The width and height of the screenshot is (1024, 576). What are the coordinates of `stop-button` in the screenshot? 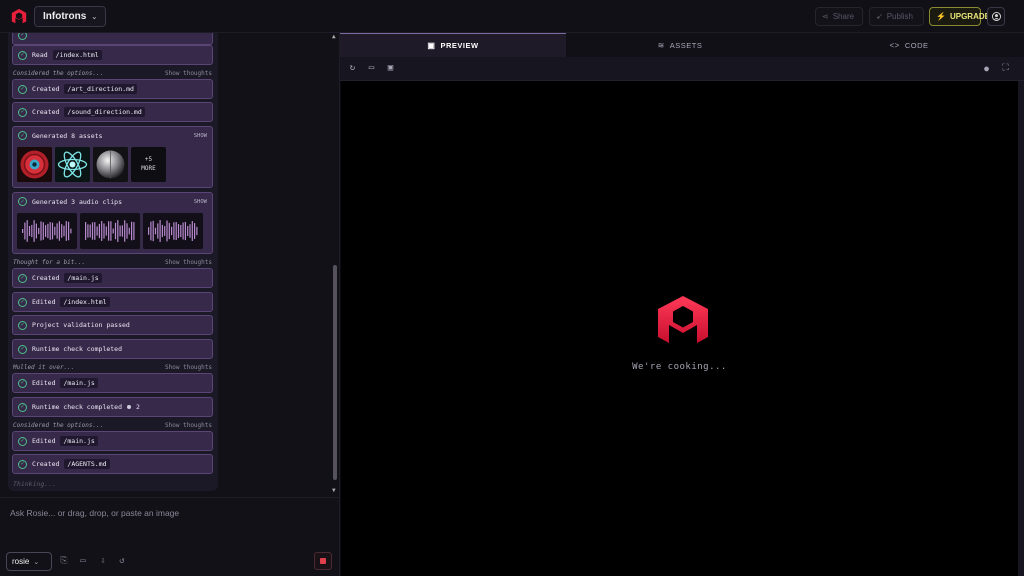 It's located at (323, 561).